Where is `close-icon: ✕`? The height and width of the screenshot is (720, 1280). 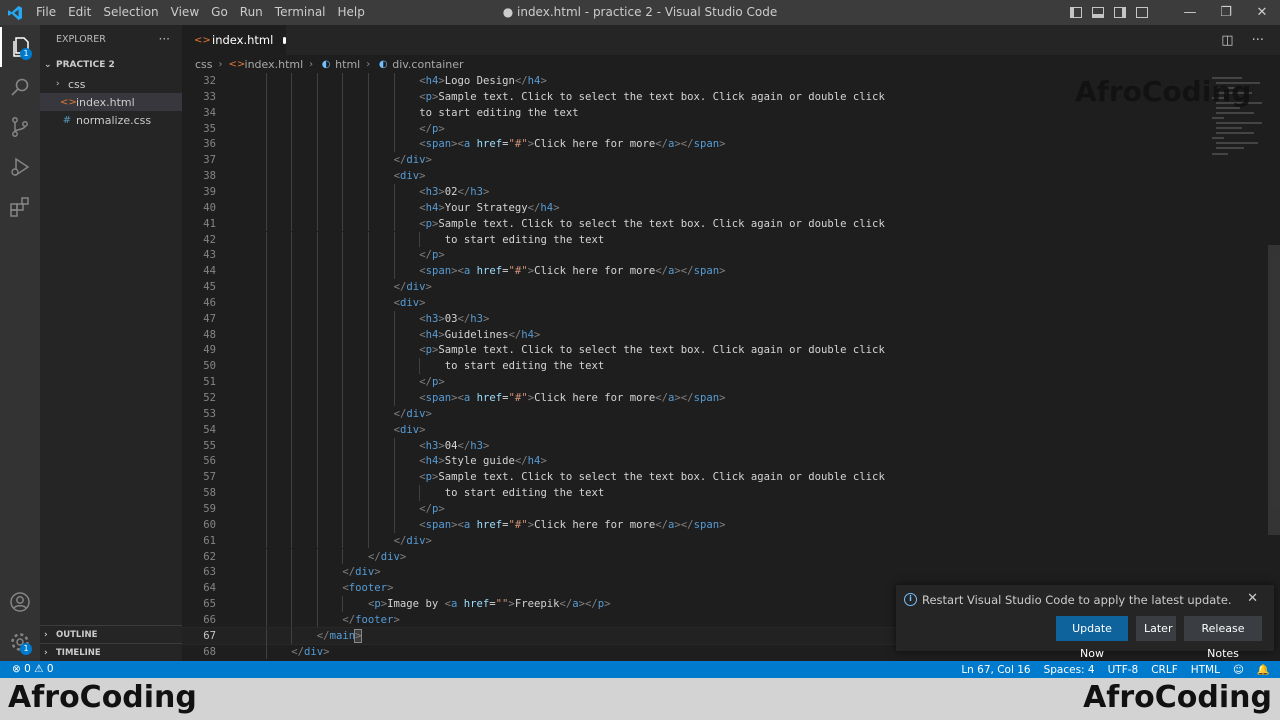
close-icon: ✕ is located at coordinates (1252, 598).